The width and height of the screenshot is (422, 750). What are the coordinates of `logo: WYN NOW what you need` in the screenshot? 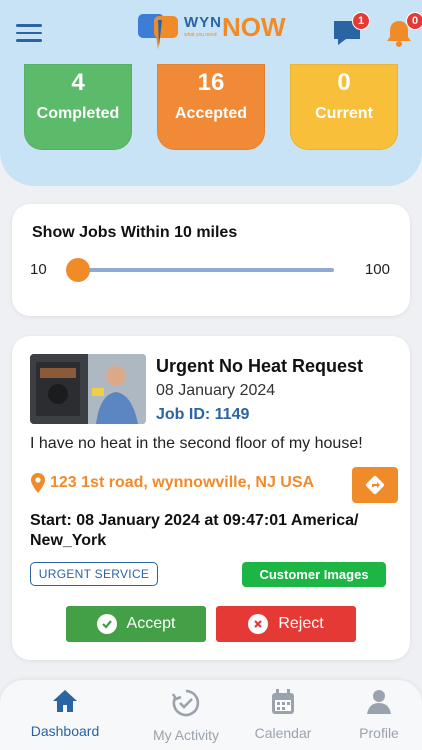 It's located at (216, 32).